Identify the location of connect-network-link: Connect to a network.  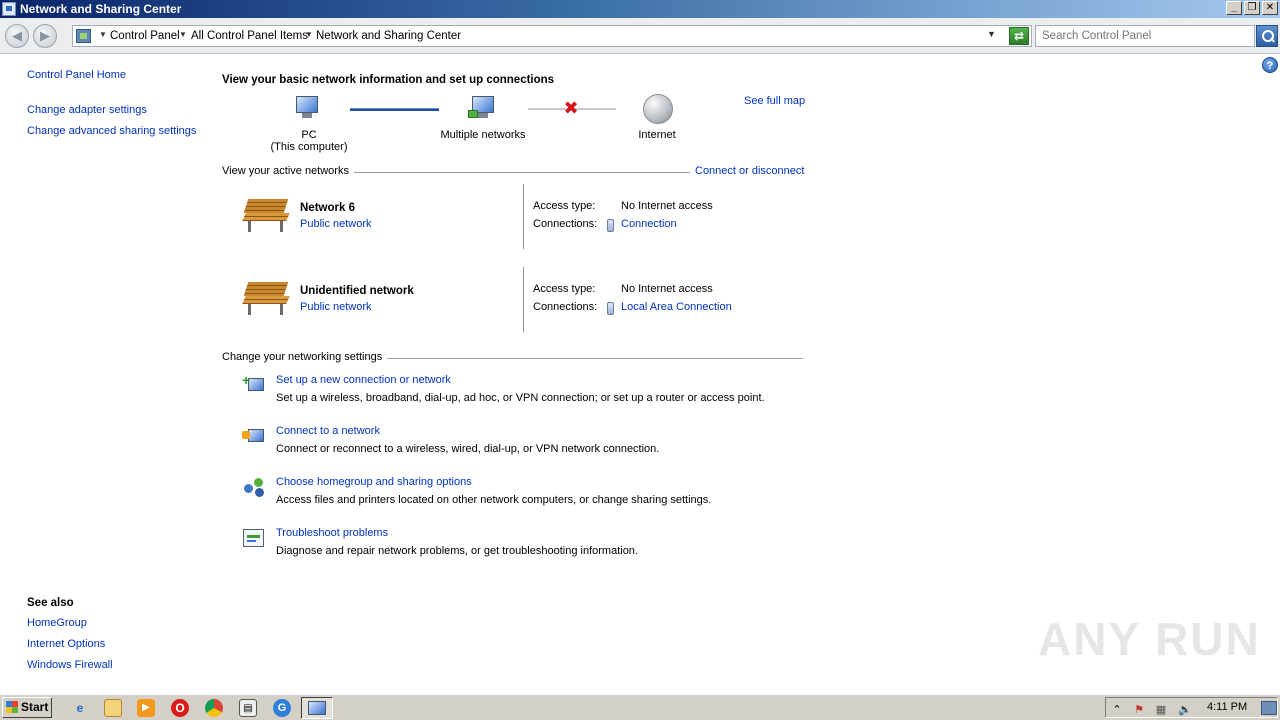
(328, 431).